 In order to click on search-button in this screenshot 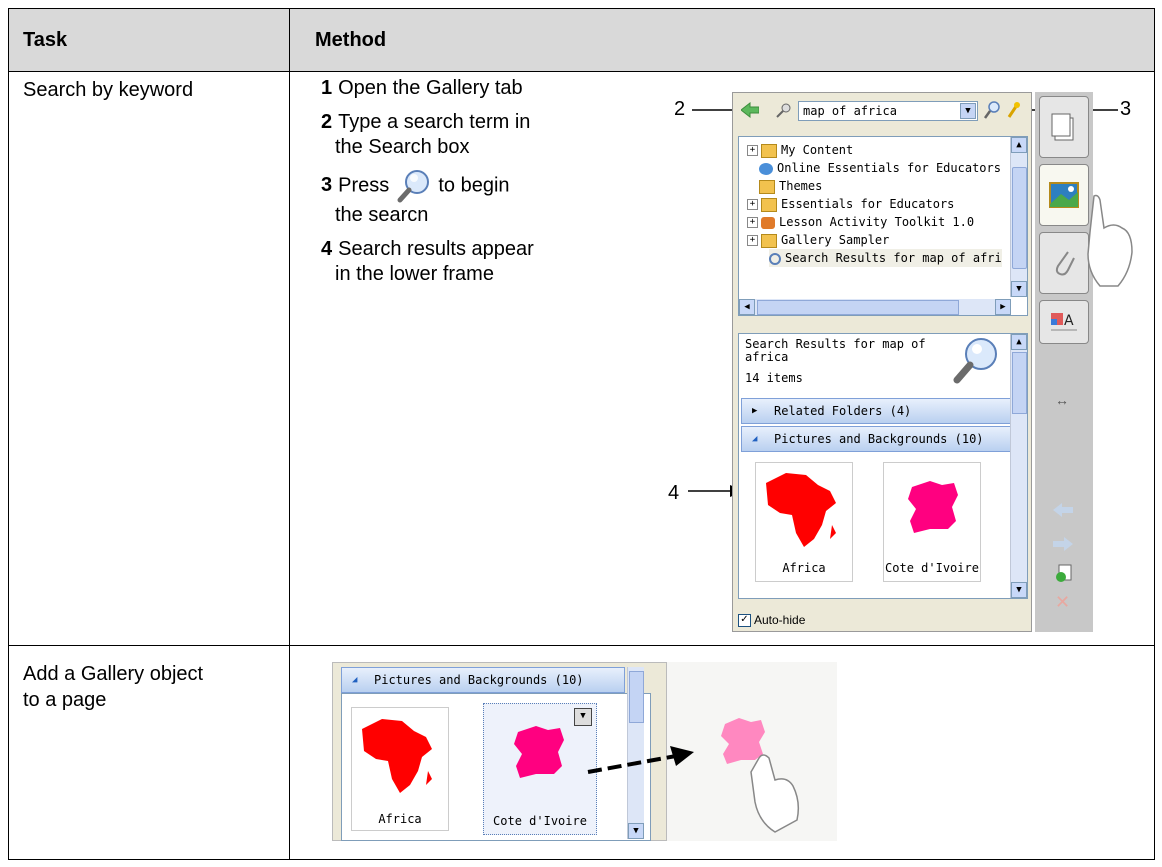, I will do `click(992, 111)`.